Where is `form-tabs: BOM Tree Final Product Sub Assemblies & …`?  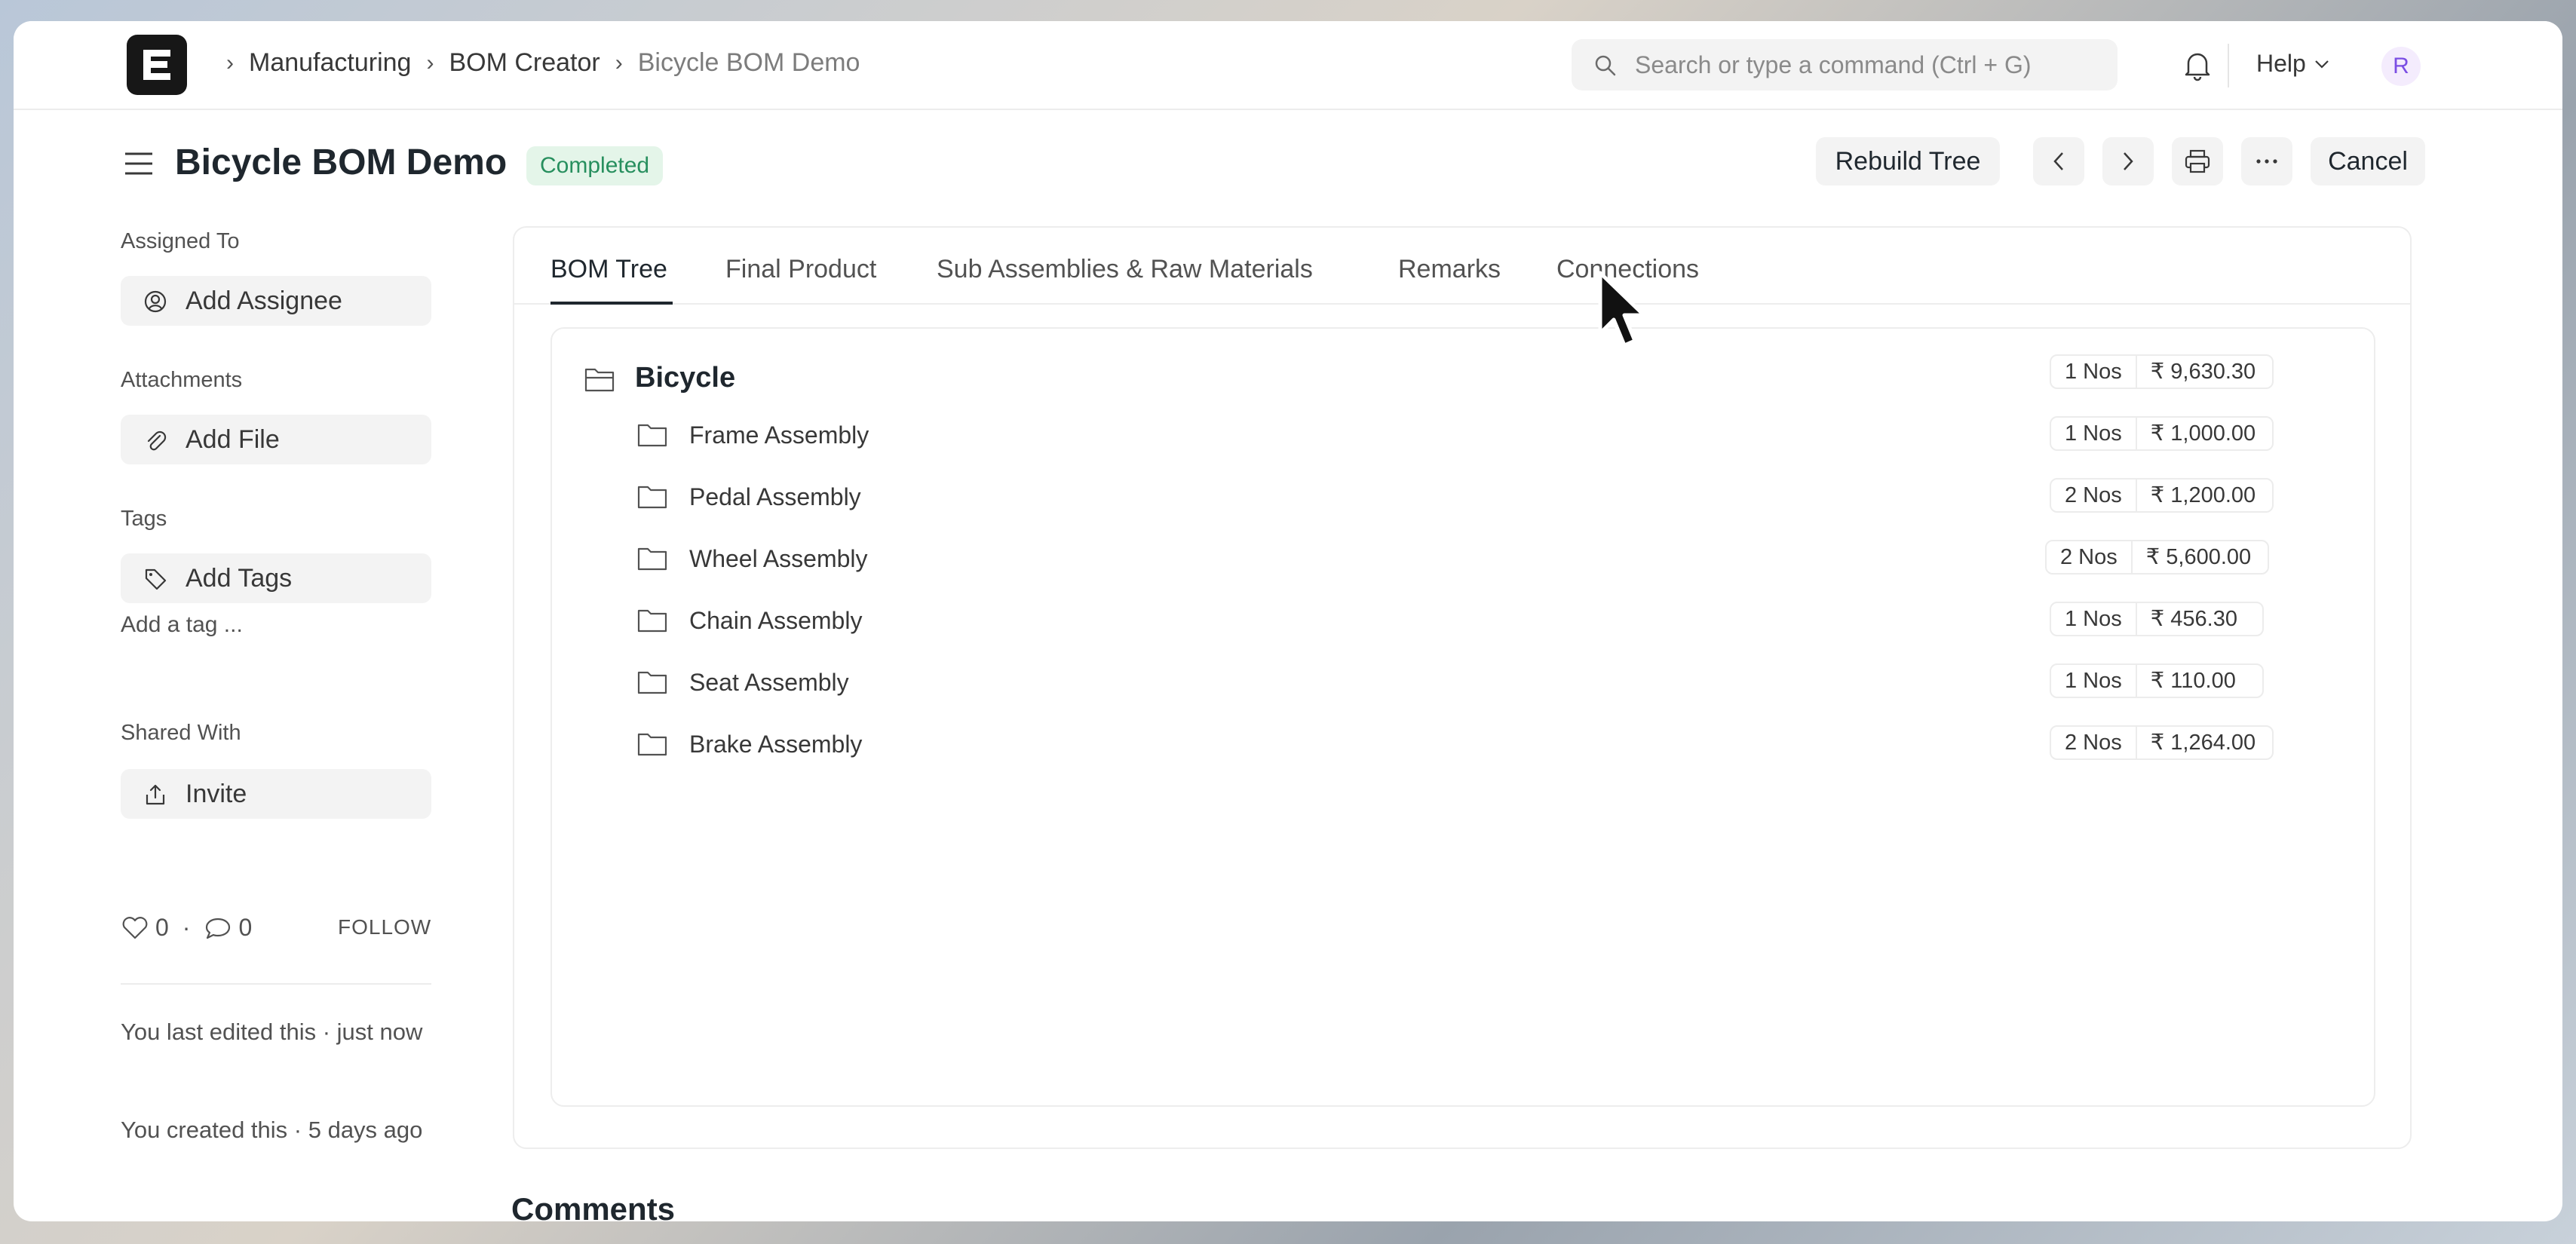 form-tabs: BOM Tree Final Product Sub Assemblies & … is located at coordinates (1462, 266).